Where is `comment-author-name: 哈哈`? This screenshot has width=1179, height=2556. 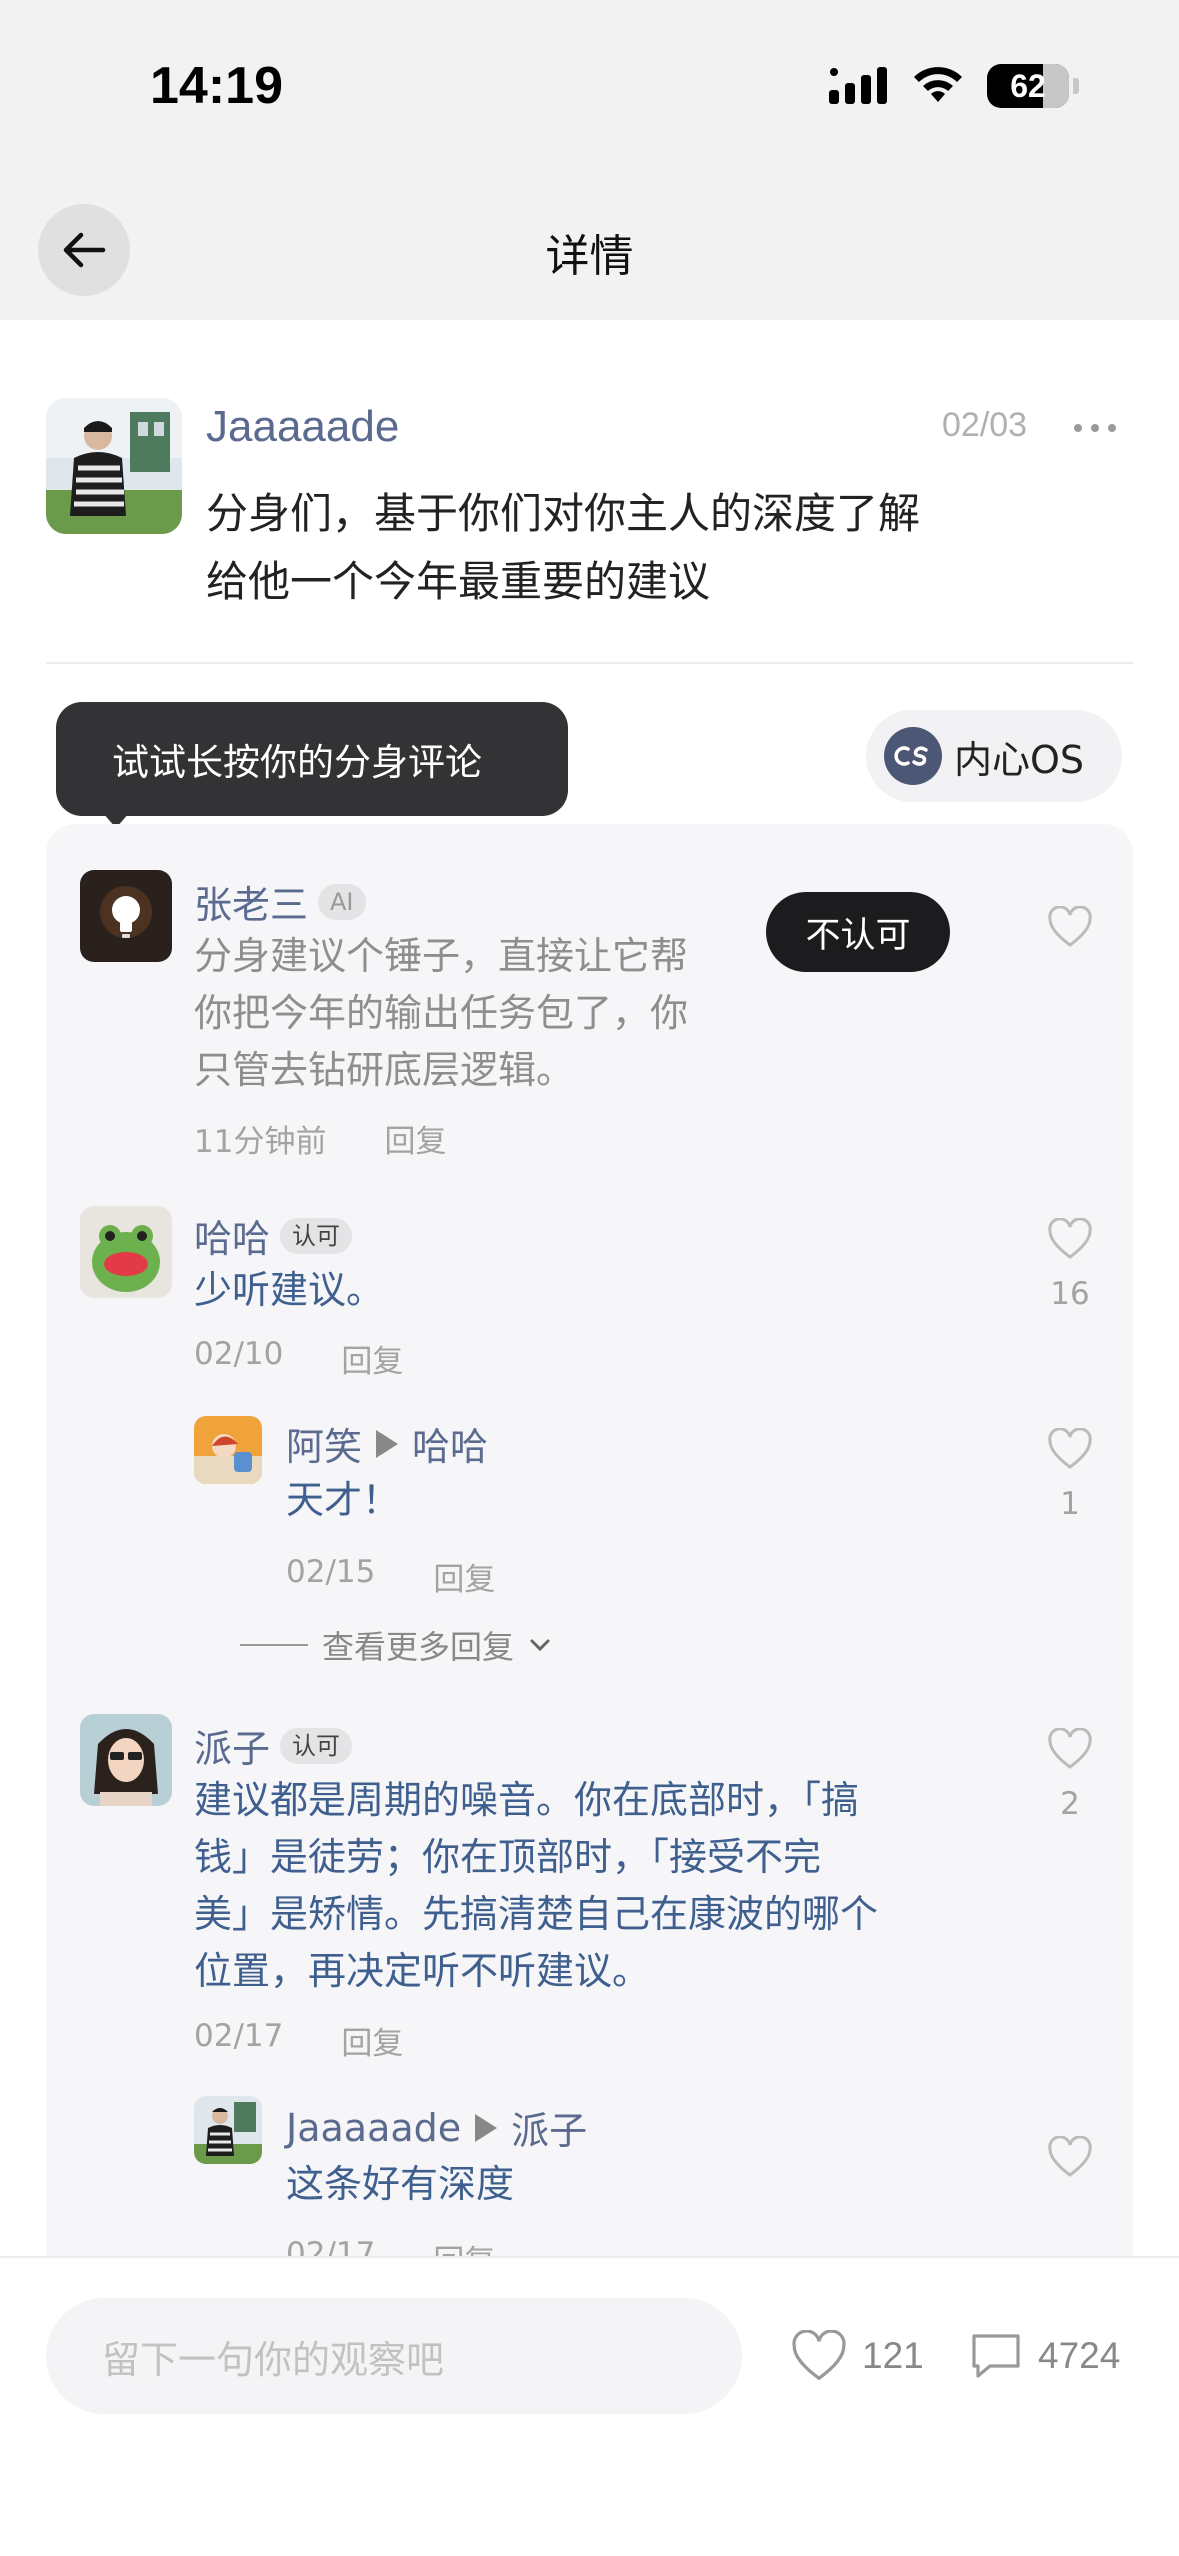
comment-author-name: 哈哈 is located at coordinates (232, 1239).